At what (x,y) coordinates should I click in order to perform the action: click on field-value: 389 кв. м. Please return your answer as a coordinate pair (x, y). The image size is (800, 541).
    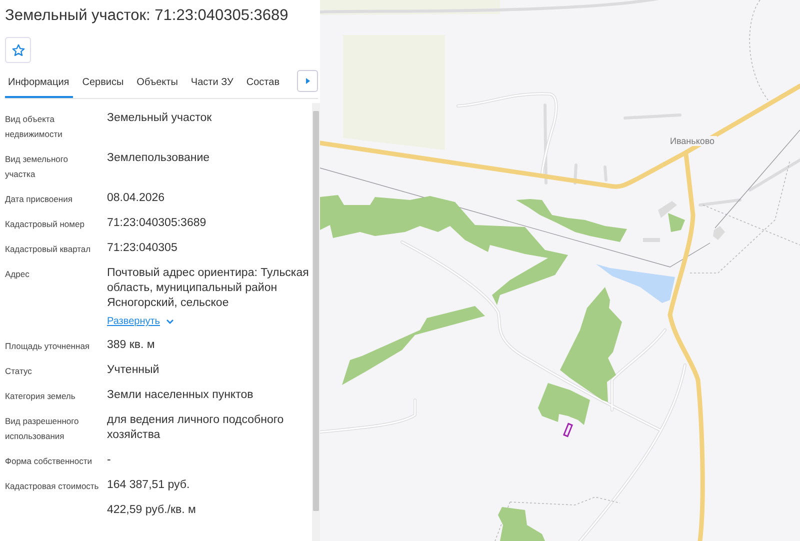
    Looking at the image, I should click on (131, 345).